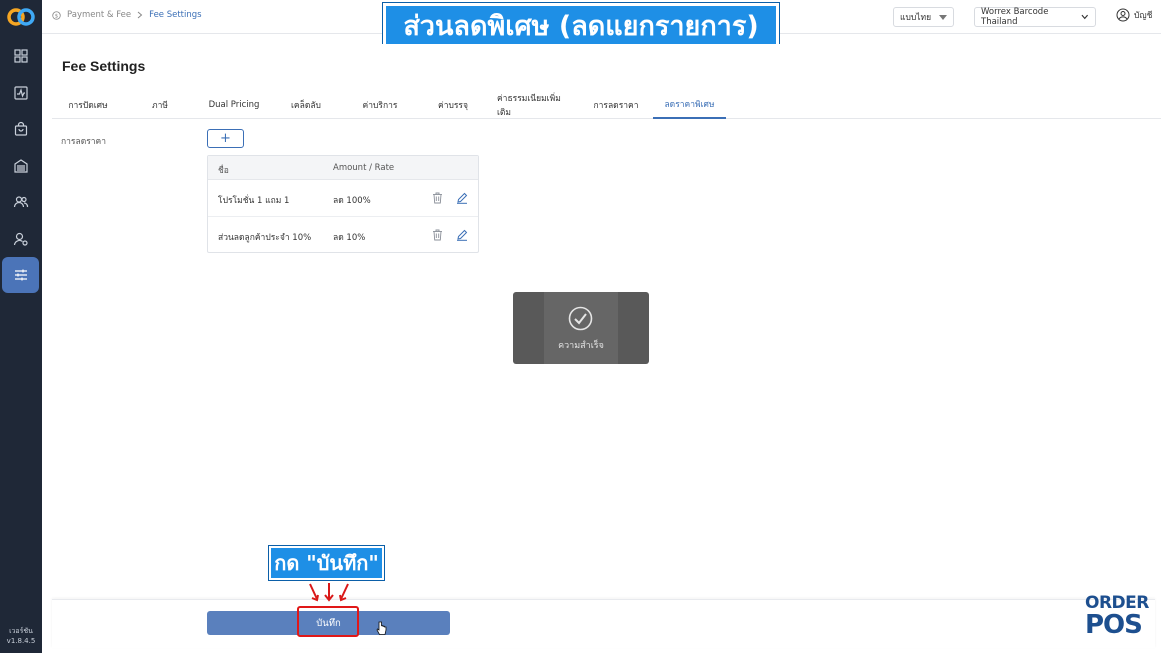  I want to click on caret-down-icon, so click(943, 17).